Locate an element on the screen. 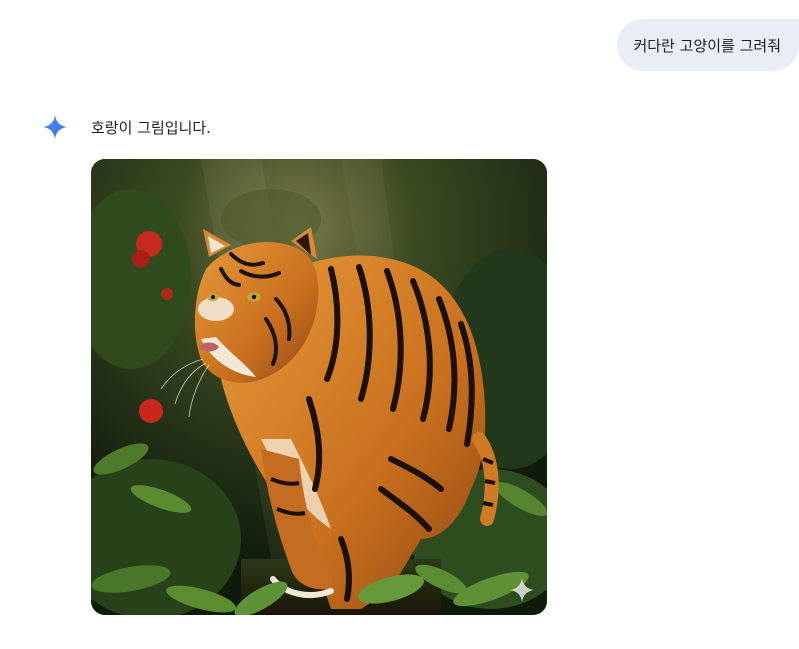  user-message-text: 커다란 고양이를 그려줘 is located at coordinates (707, 45).